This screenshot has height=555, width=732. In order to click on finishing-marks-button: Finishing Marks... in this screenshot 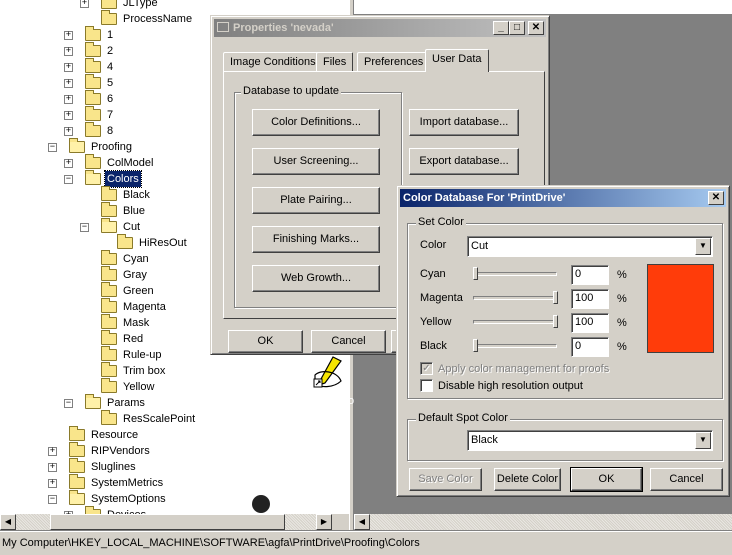, I will do `click(316, 239)`.